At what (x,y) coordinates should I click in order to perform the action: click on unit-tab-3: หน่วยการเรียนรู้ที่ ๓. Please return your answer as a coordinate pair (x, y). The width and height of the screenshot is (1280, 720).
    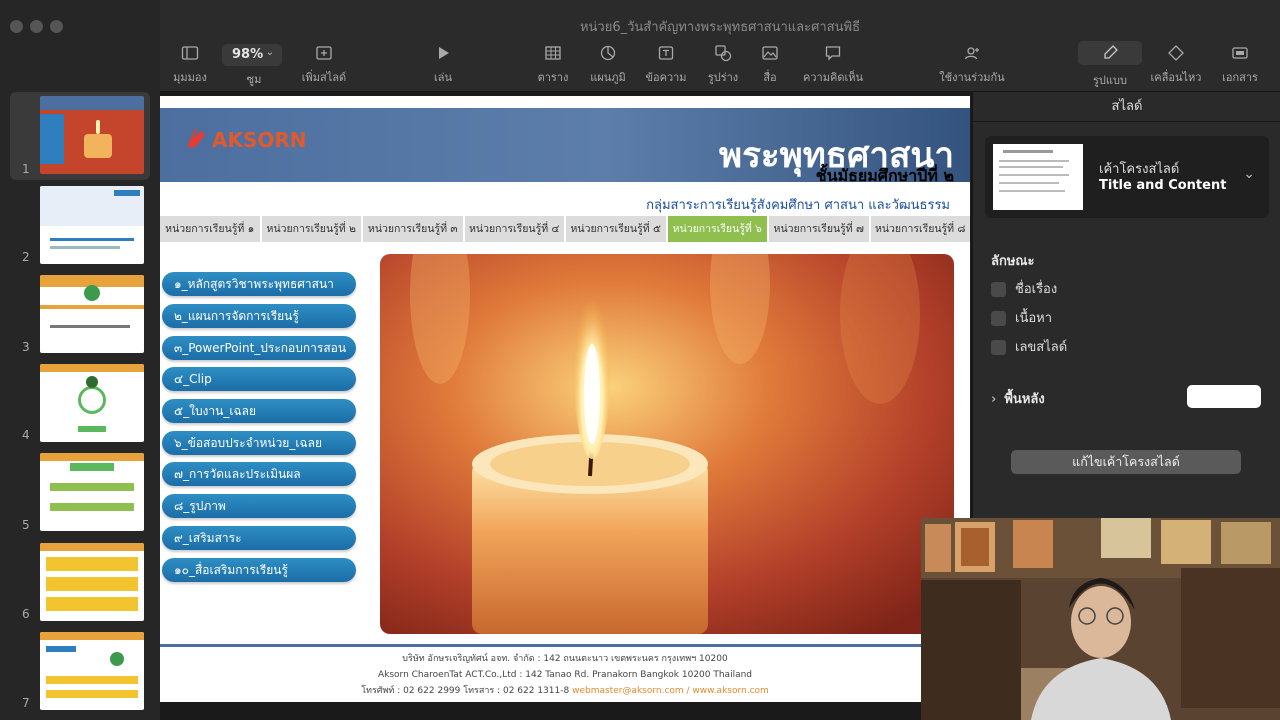
    Looking at the image, I should click on (413, 229).